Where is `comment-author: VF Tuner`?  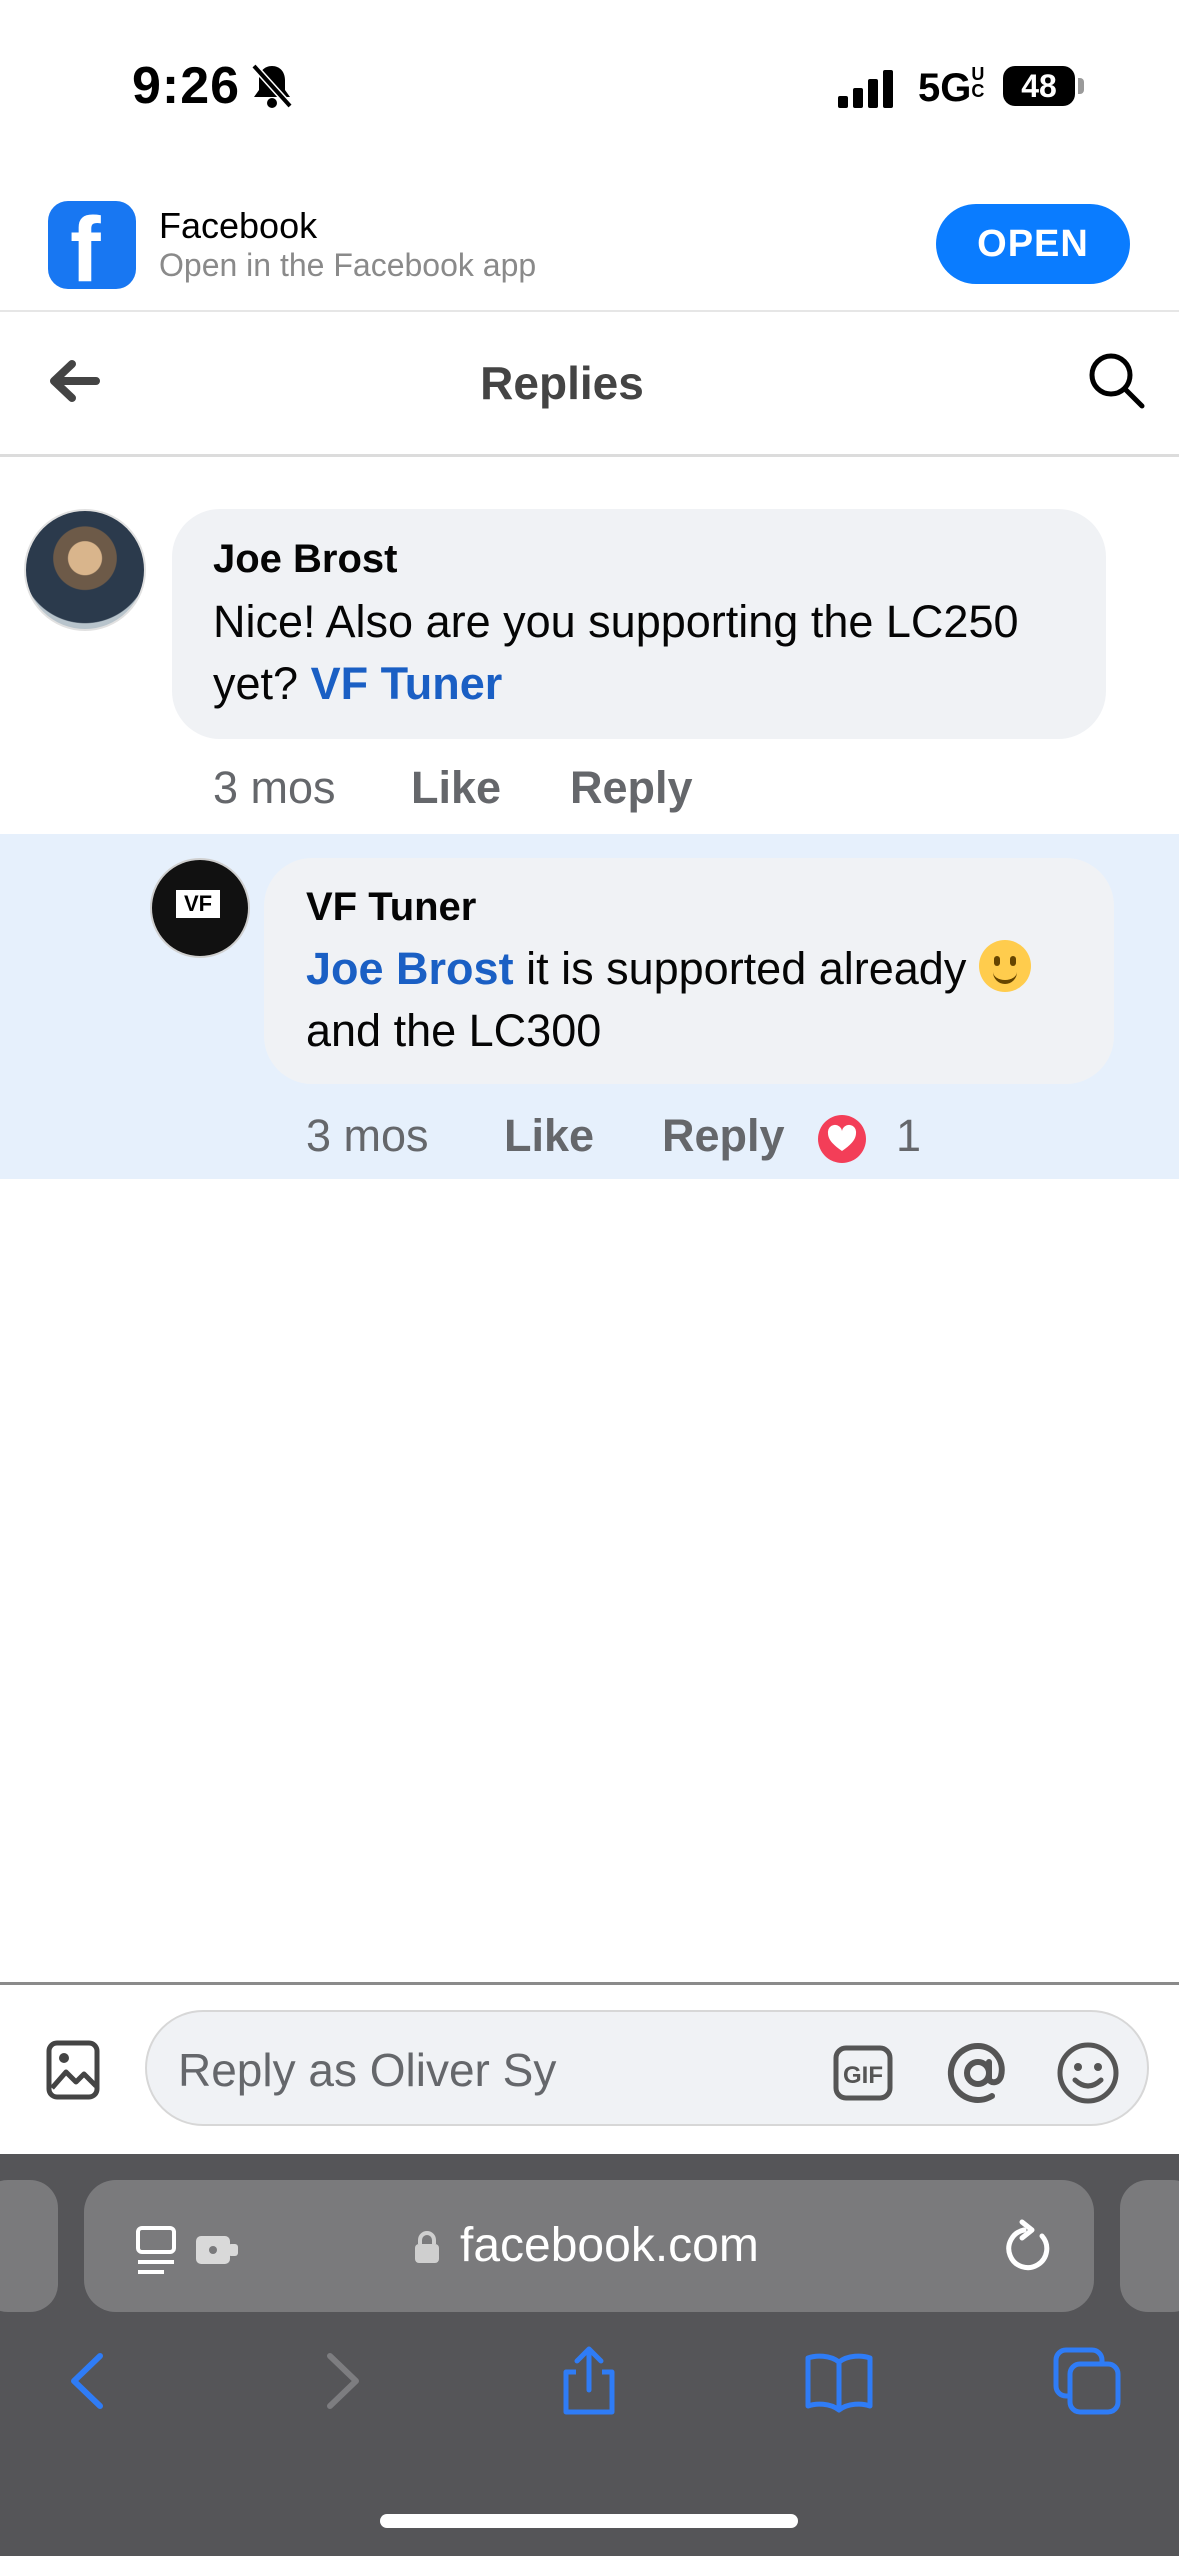
comment-author: VF Tuner is located at coordinates (391, 907).